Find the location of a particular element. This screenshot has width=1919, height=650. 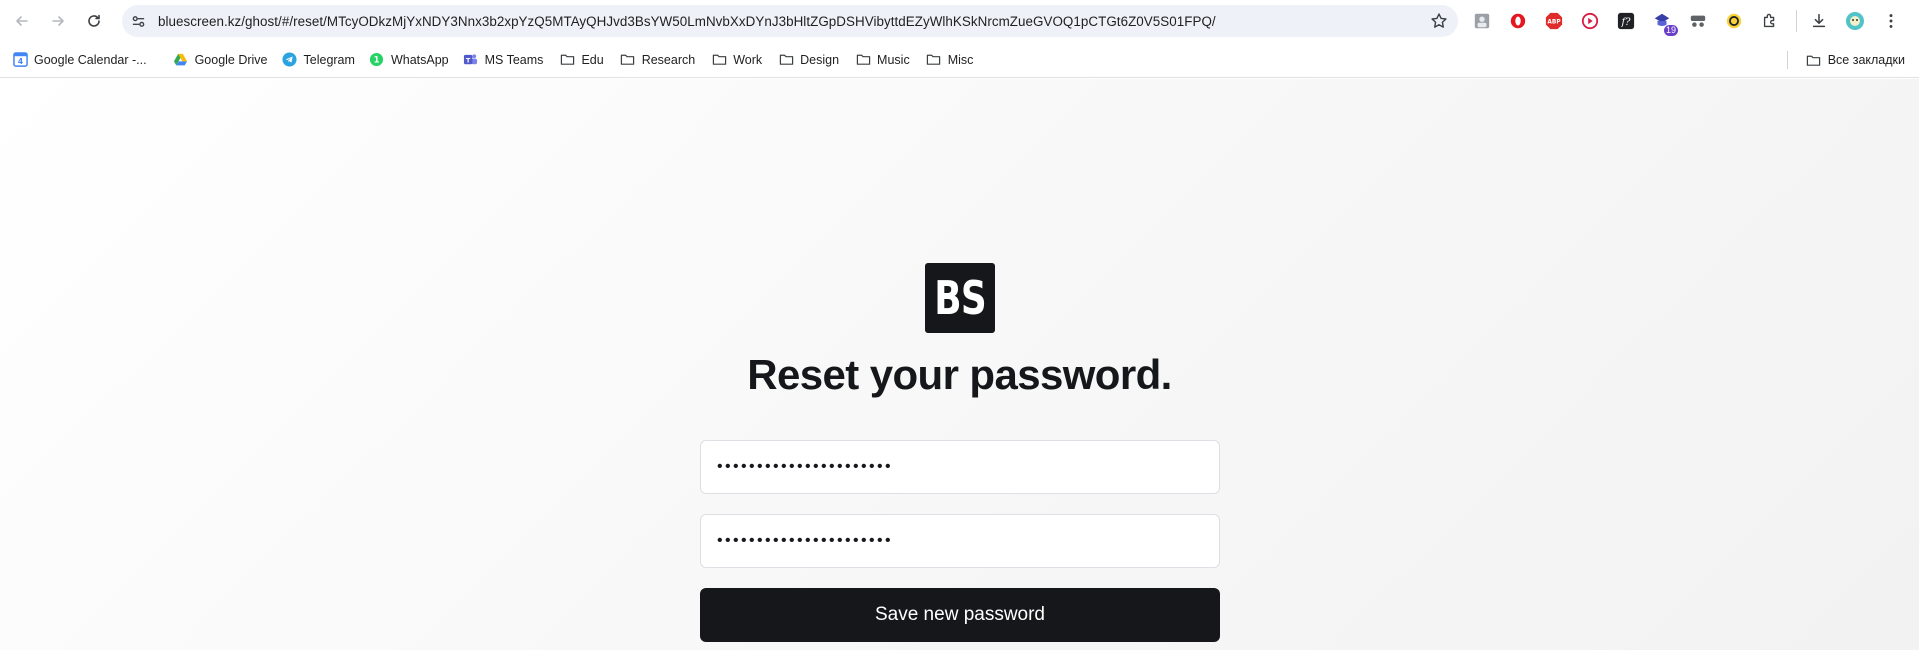

google-drive-icon is located at coordinates (181, 60).